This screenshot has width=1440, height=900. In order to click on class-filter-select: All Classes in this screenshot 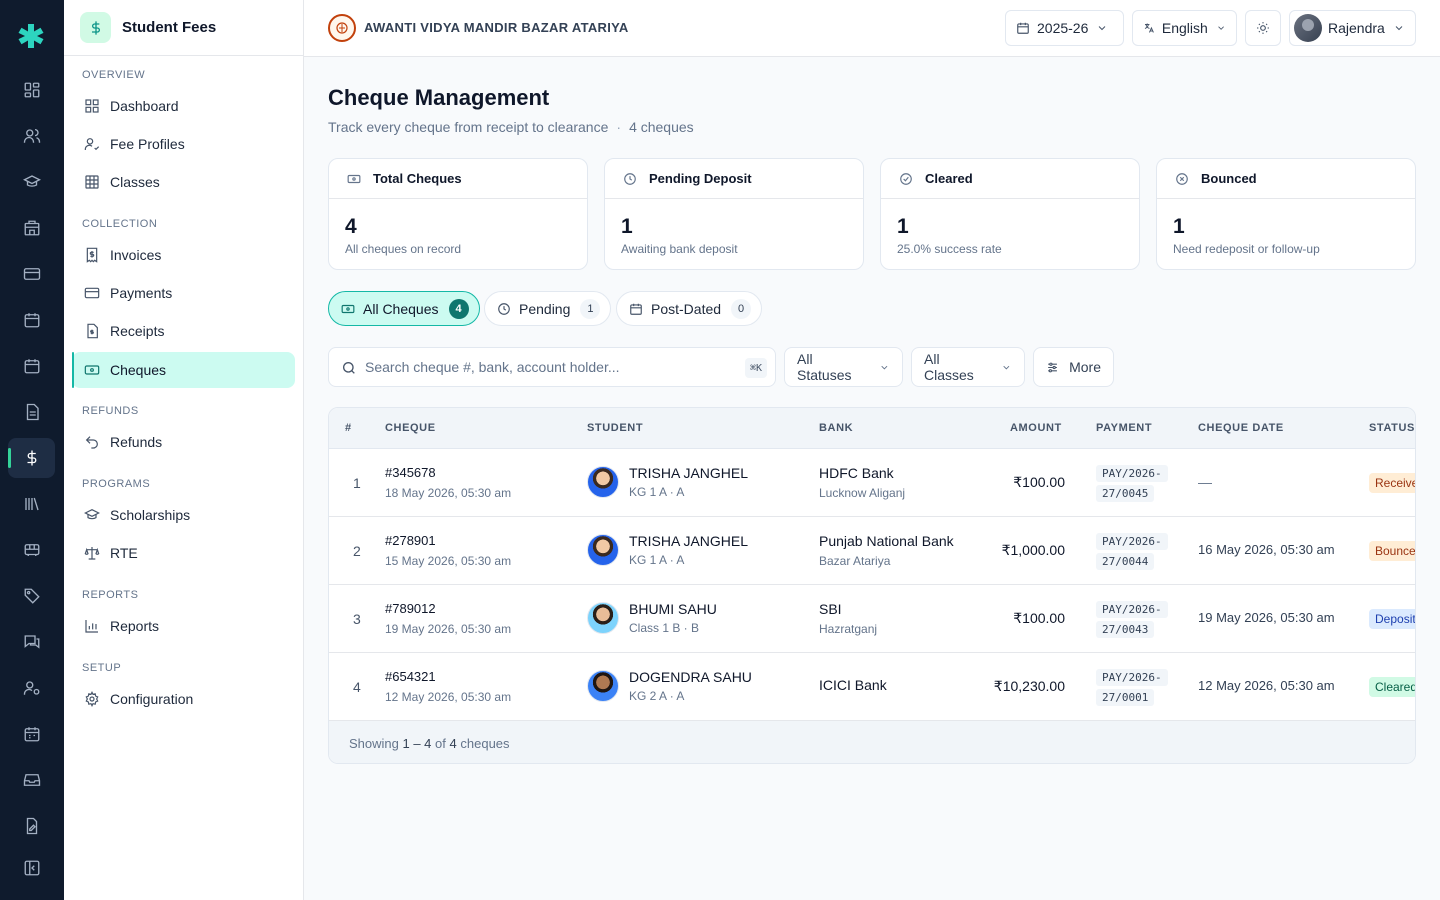, I will do `click(968, 367)`.